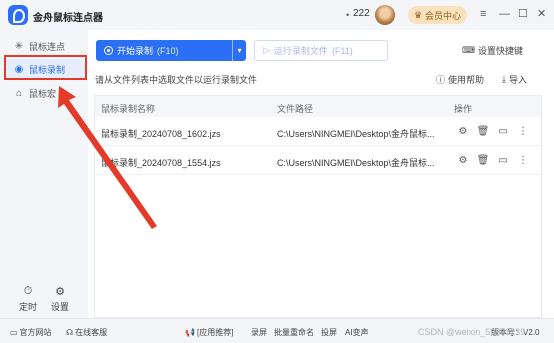  Describe the element at coordinates (329, 332) in the screenshot. I see `recommend-link: 投屏` at that location.